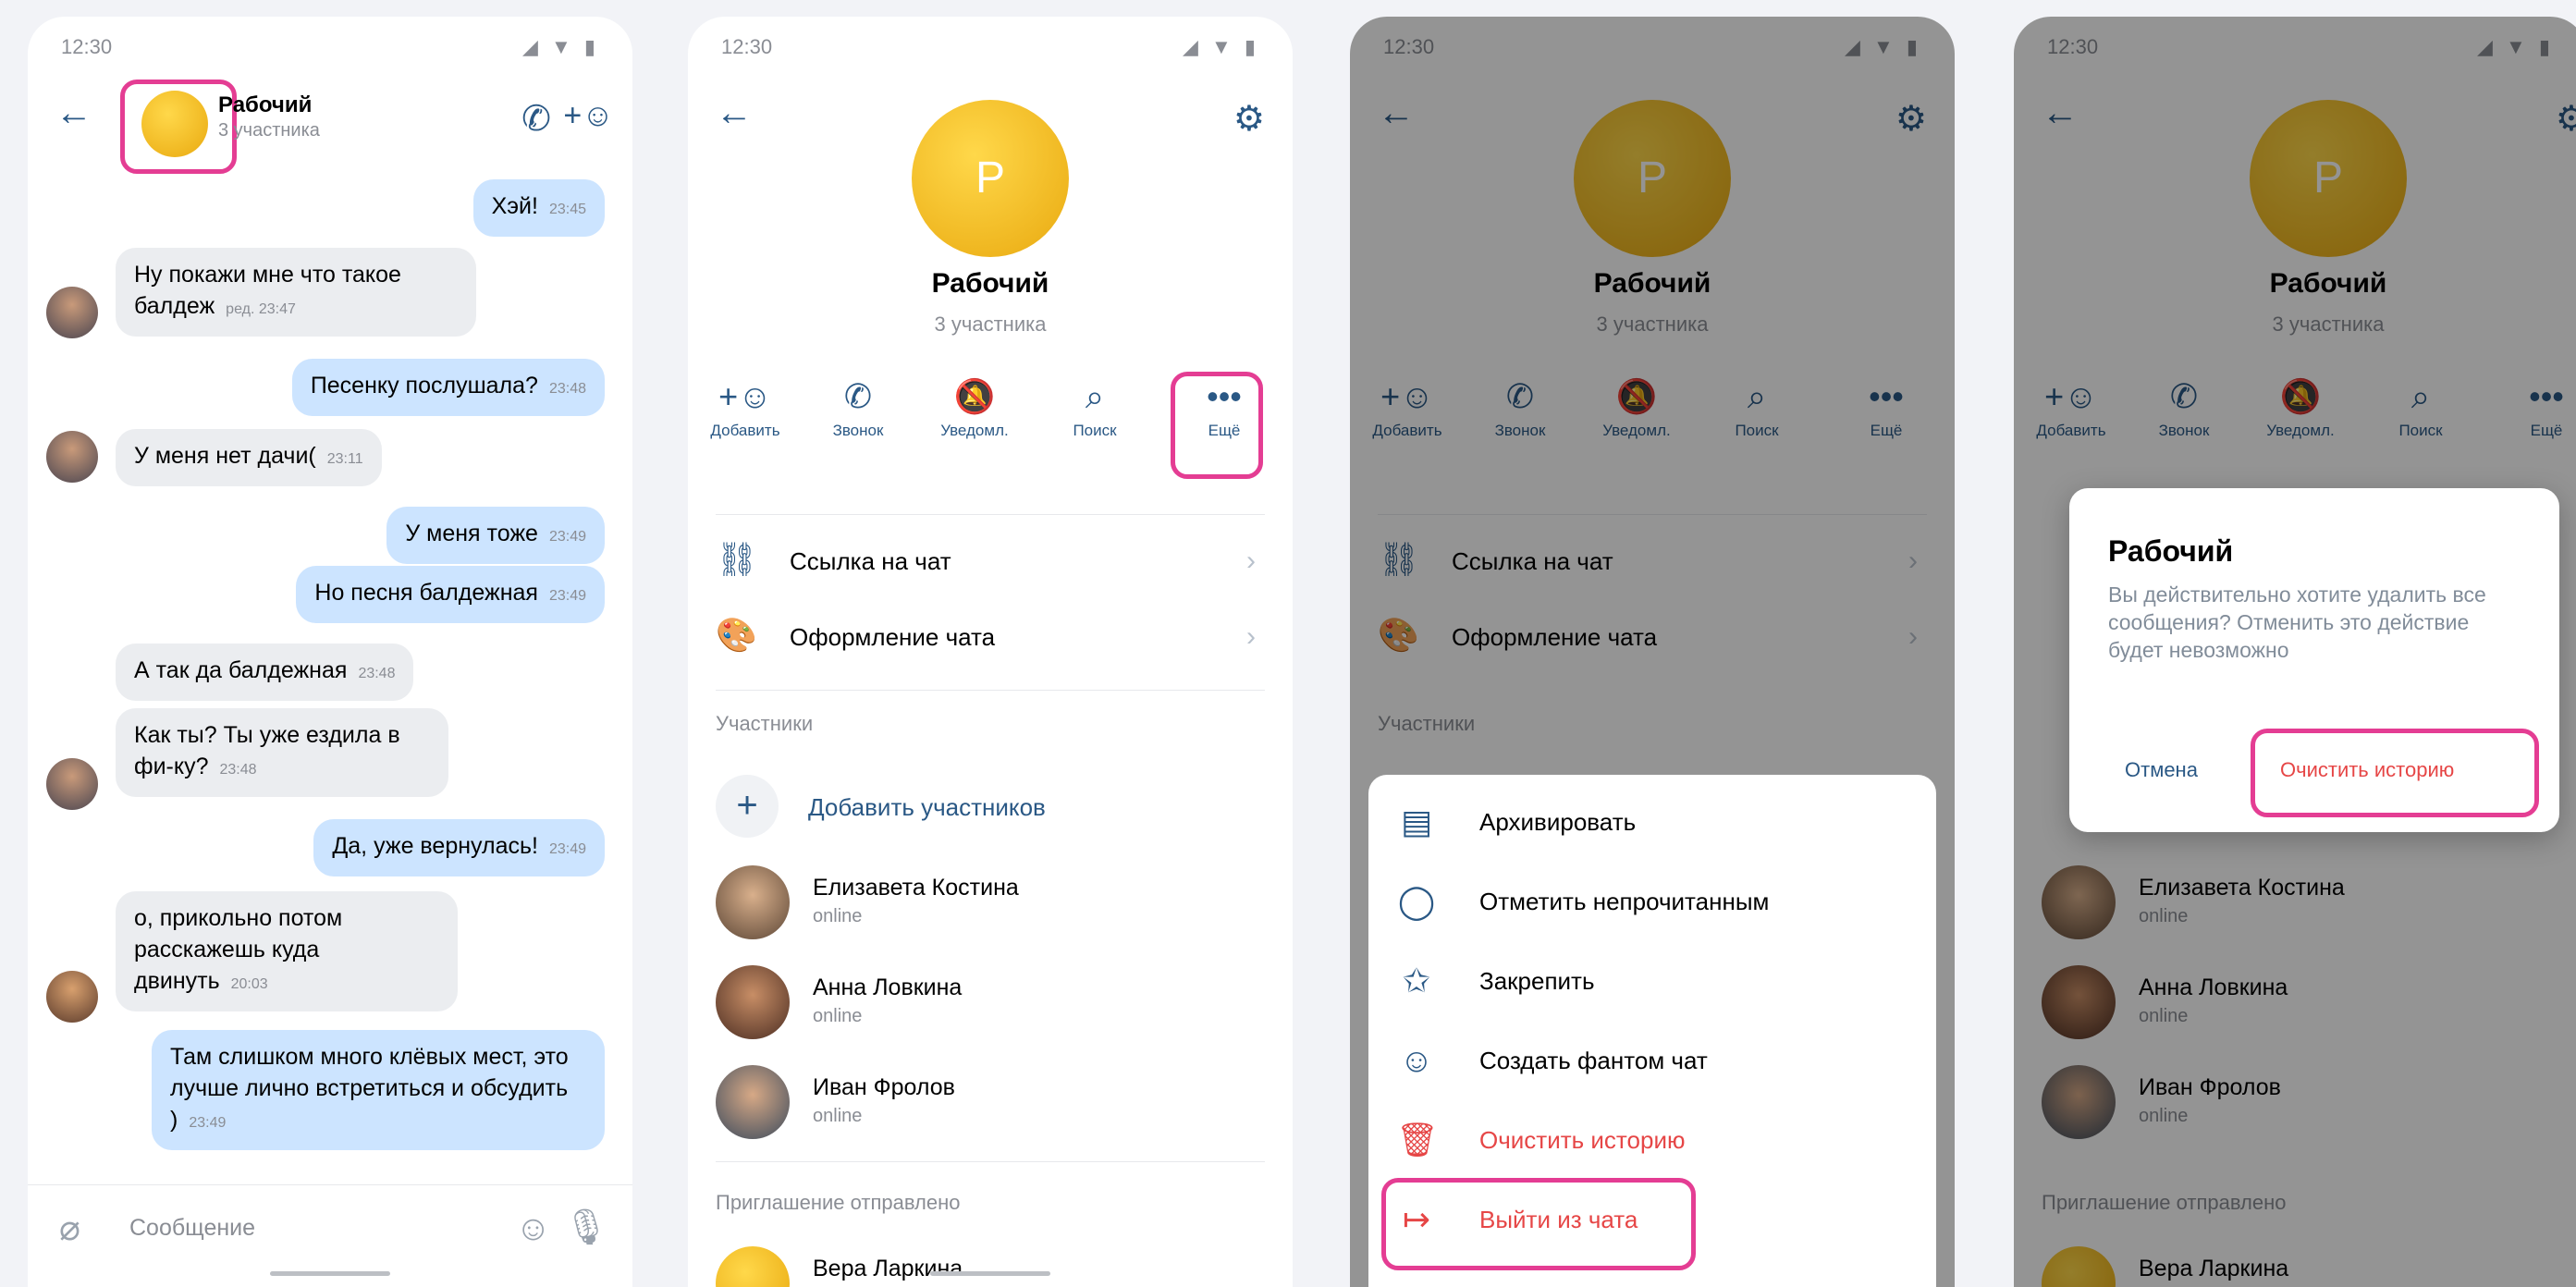  I want to click on palette-icon: 🎨, so click(736, 635).